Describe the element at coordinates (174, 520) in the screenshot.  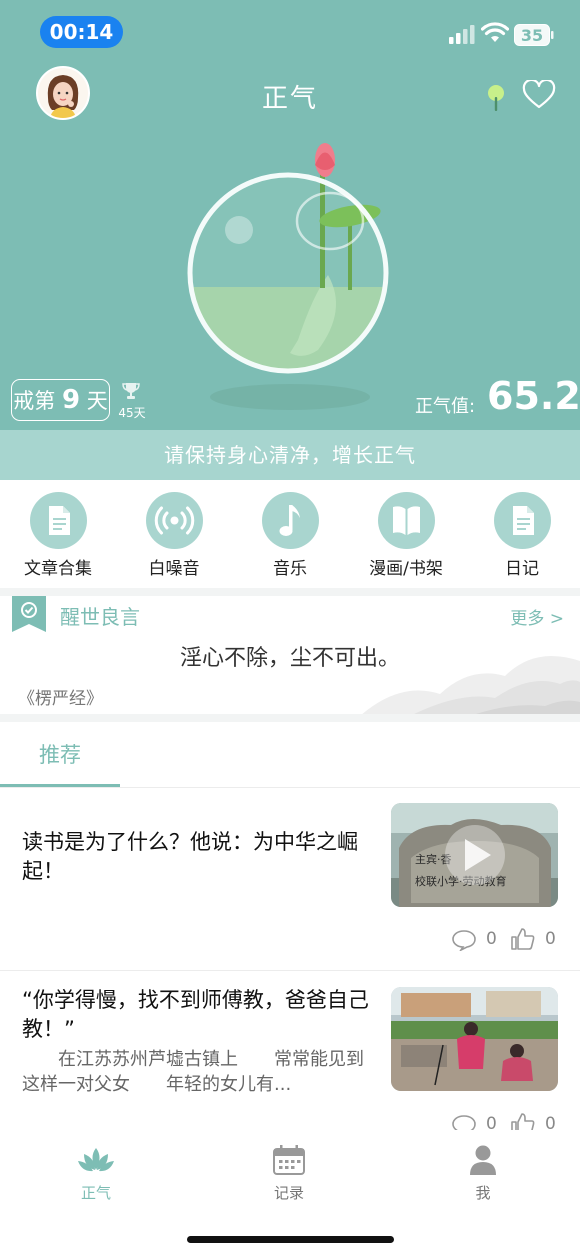
I see `broadcast-icon` at that location.